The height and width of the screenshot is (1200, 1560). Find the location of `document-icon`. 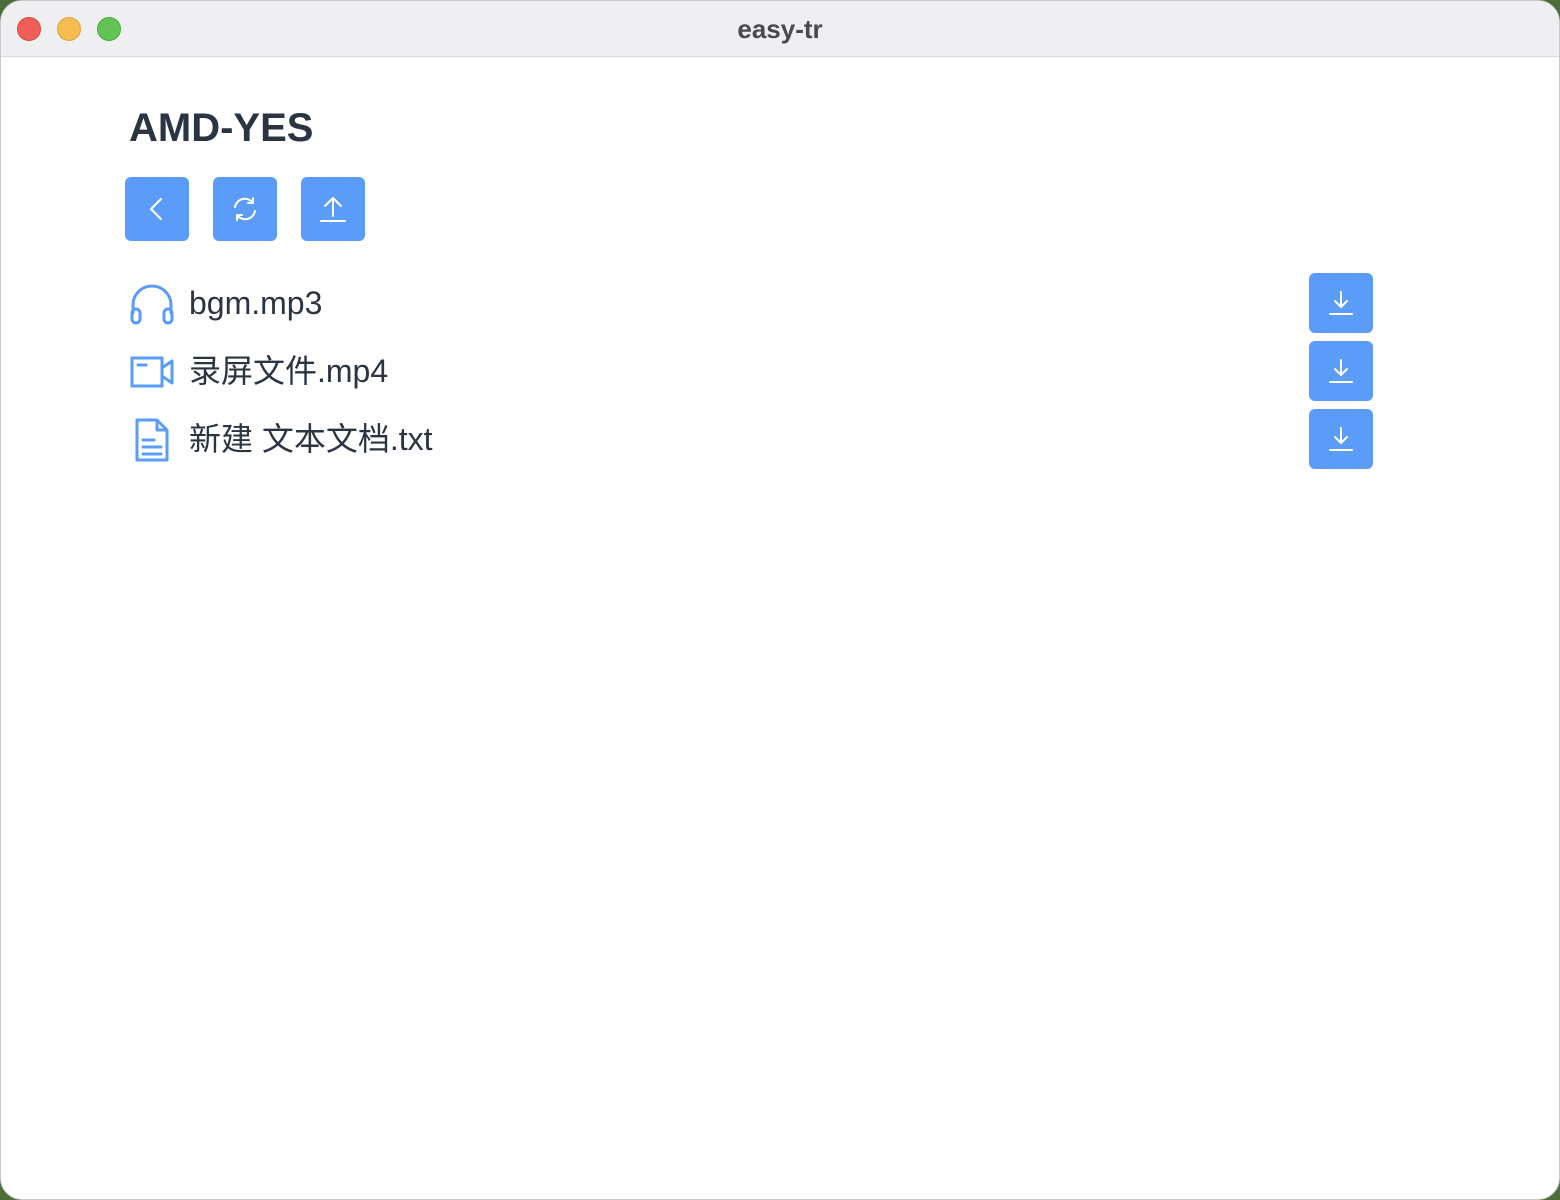

document-icon is located at coordinates (152, 440).